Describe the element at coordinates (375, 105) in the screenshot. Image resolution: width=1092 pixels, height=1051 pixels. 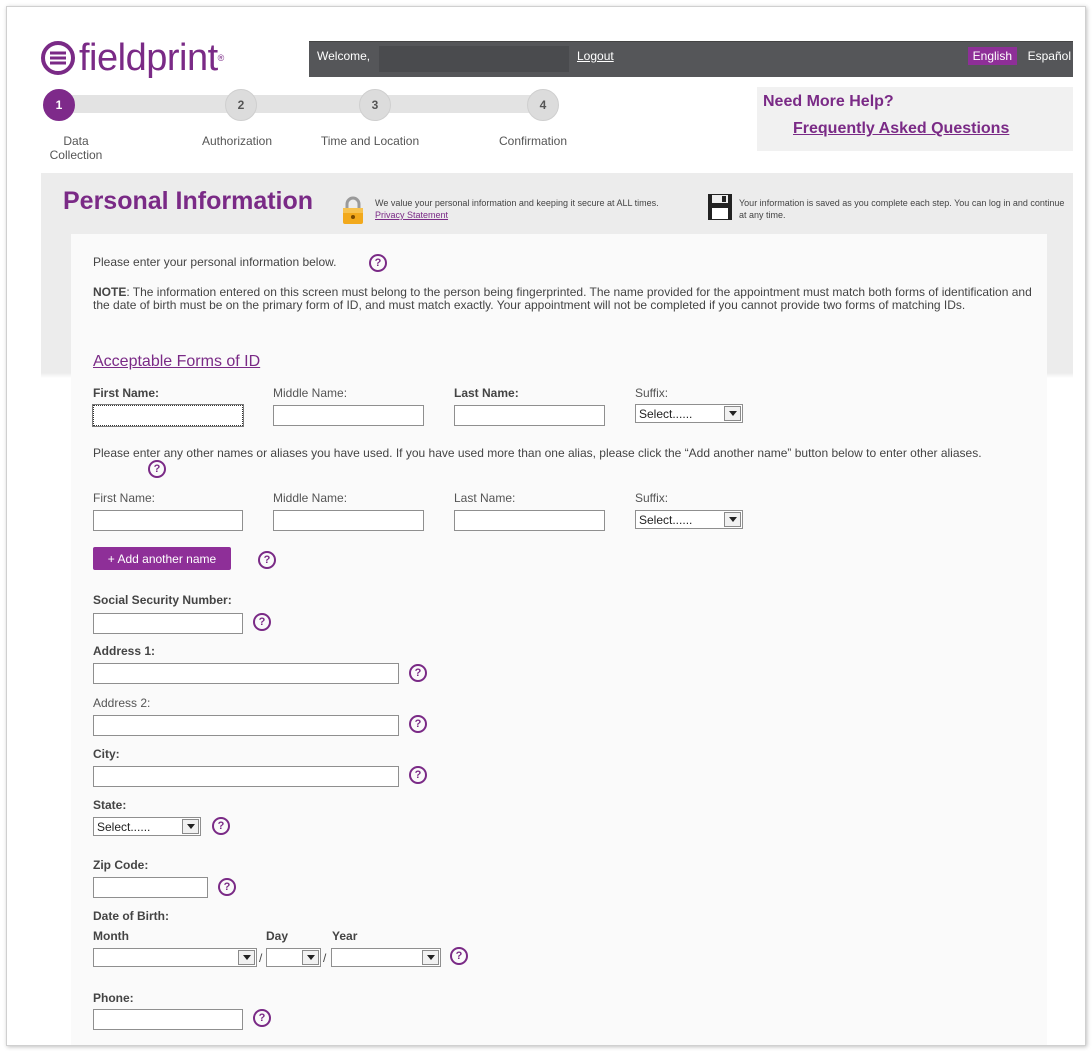
I see `step-3-circle: 3` at that location.